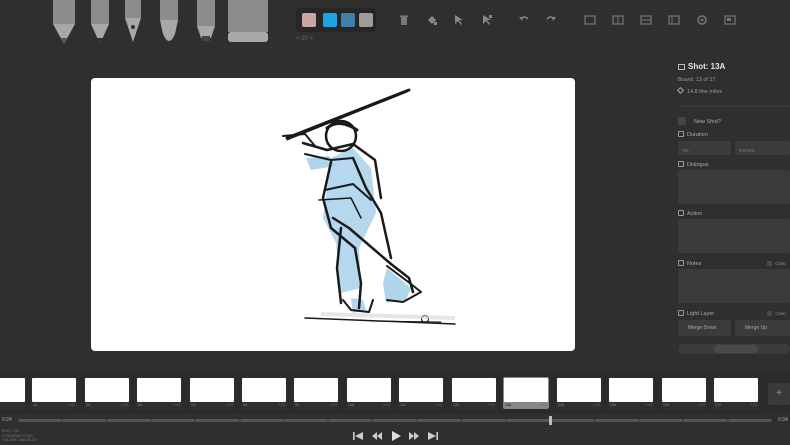 Image resolution: width=790 pixels, height=445 pixels. Describe the element at coordinates (316, 393) in the screenshot. I see `board-thumbnail: 9A 0:04` at that location.